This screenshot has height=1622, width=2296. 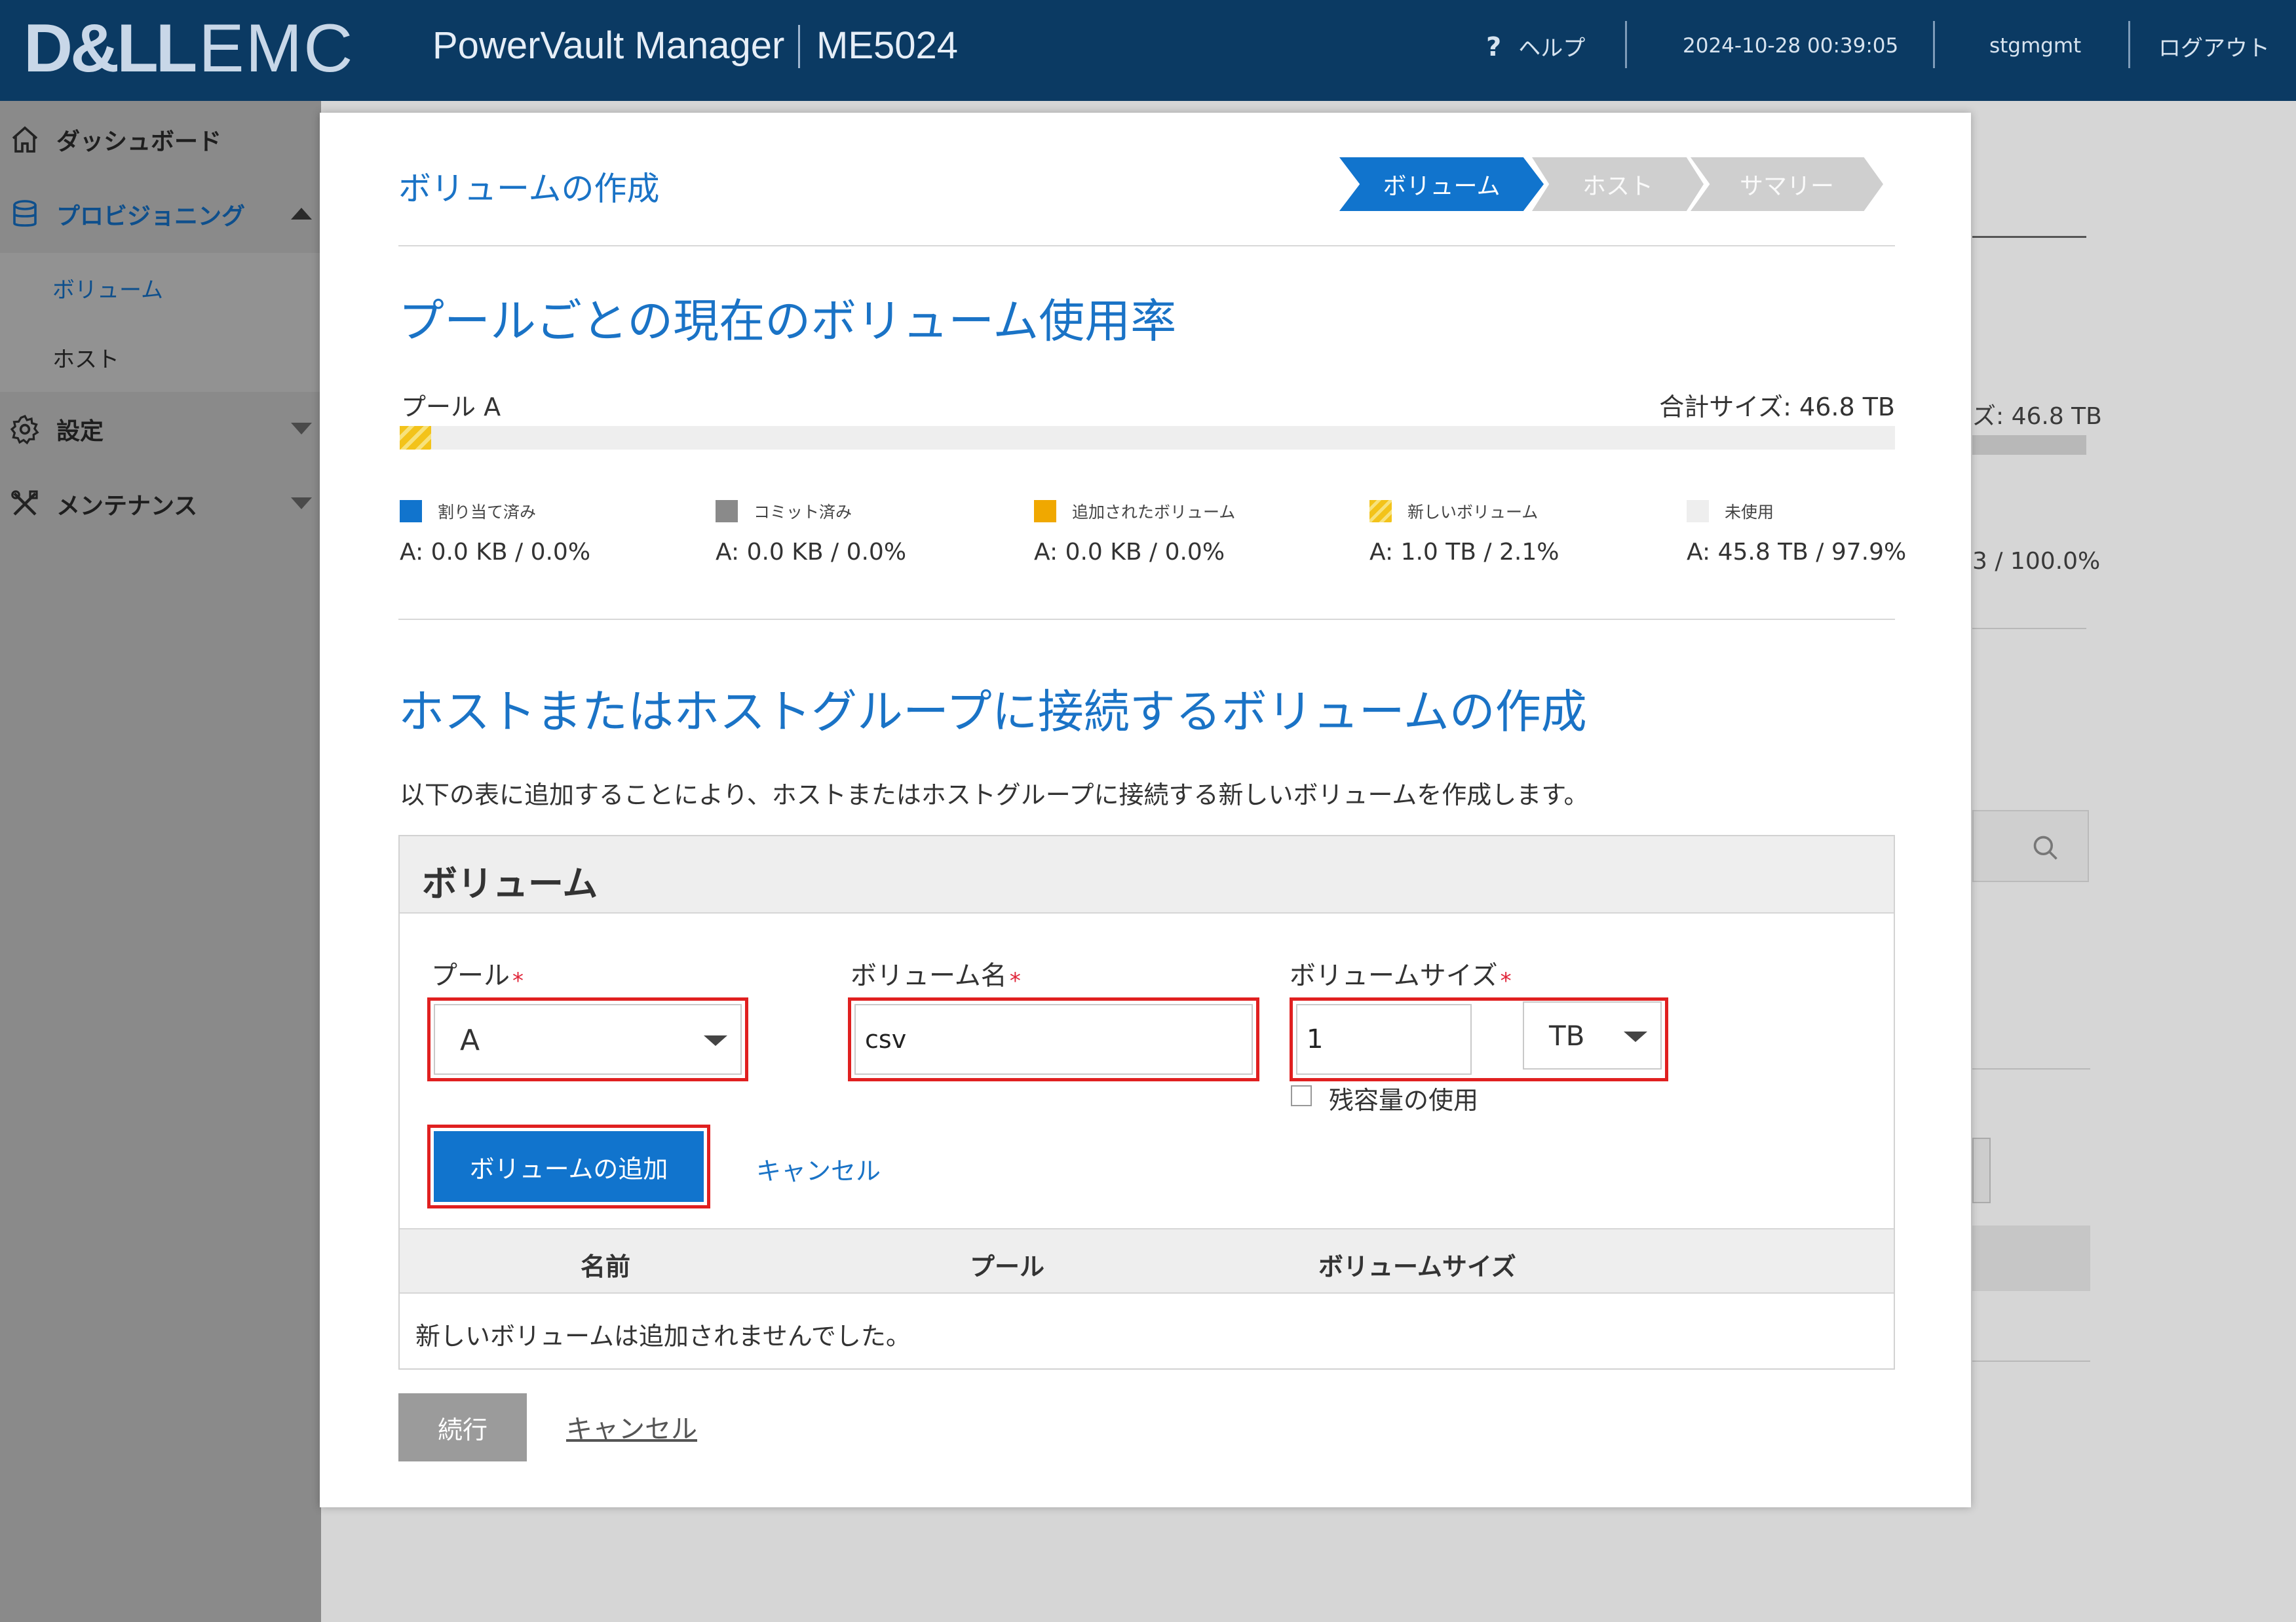 I want to click on pool-field-label: プール *, so click(x=477, y=977).